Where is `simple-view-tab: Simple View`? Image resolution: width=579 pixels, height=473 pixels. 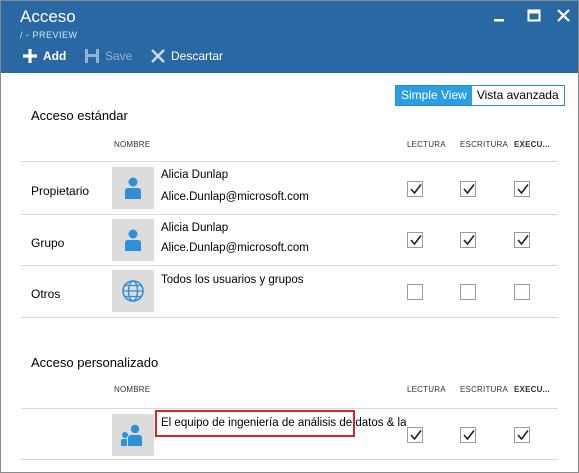
simple-view-tab: Simple View is located at coordinates (434, 95).